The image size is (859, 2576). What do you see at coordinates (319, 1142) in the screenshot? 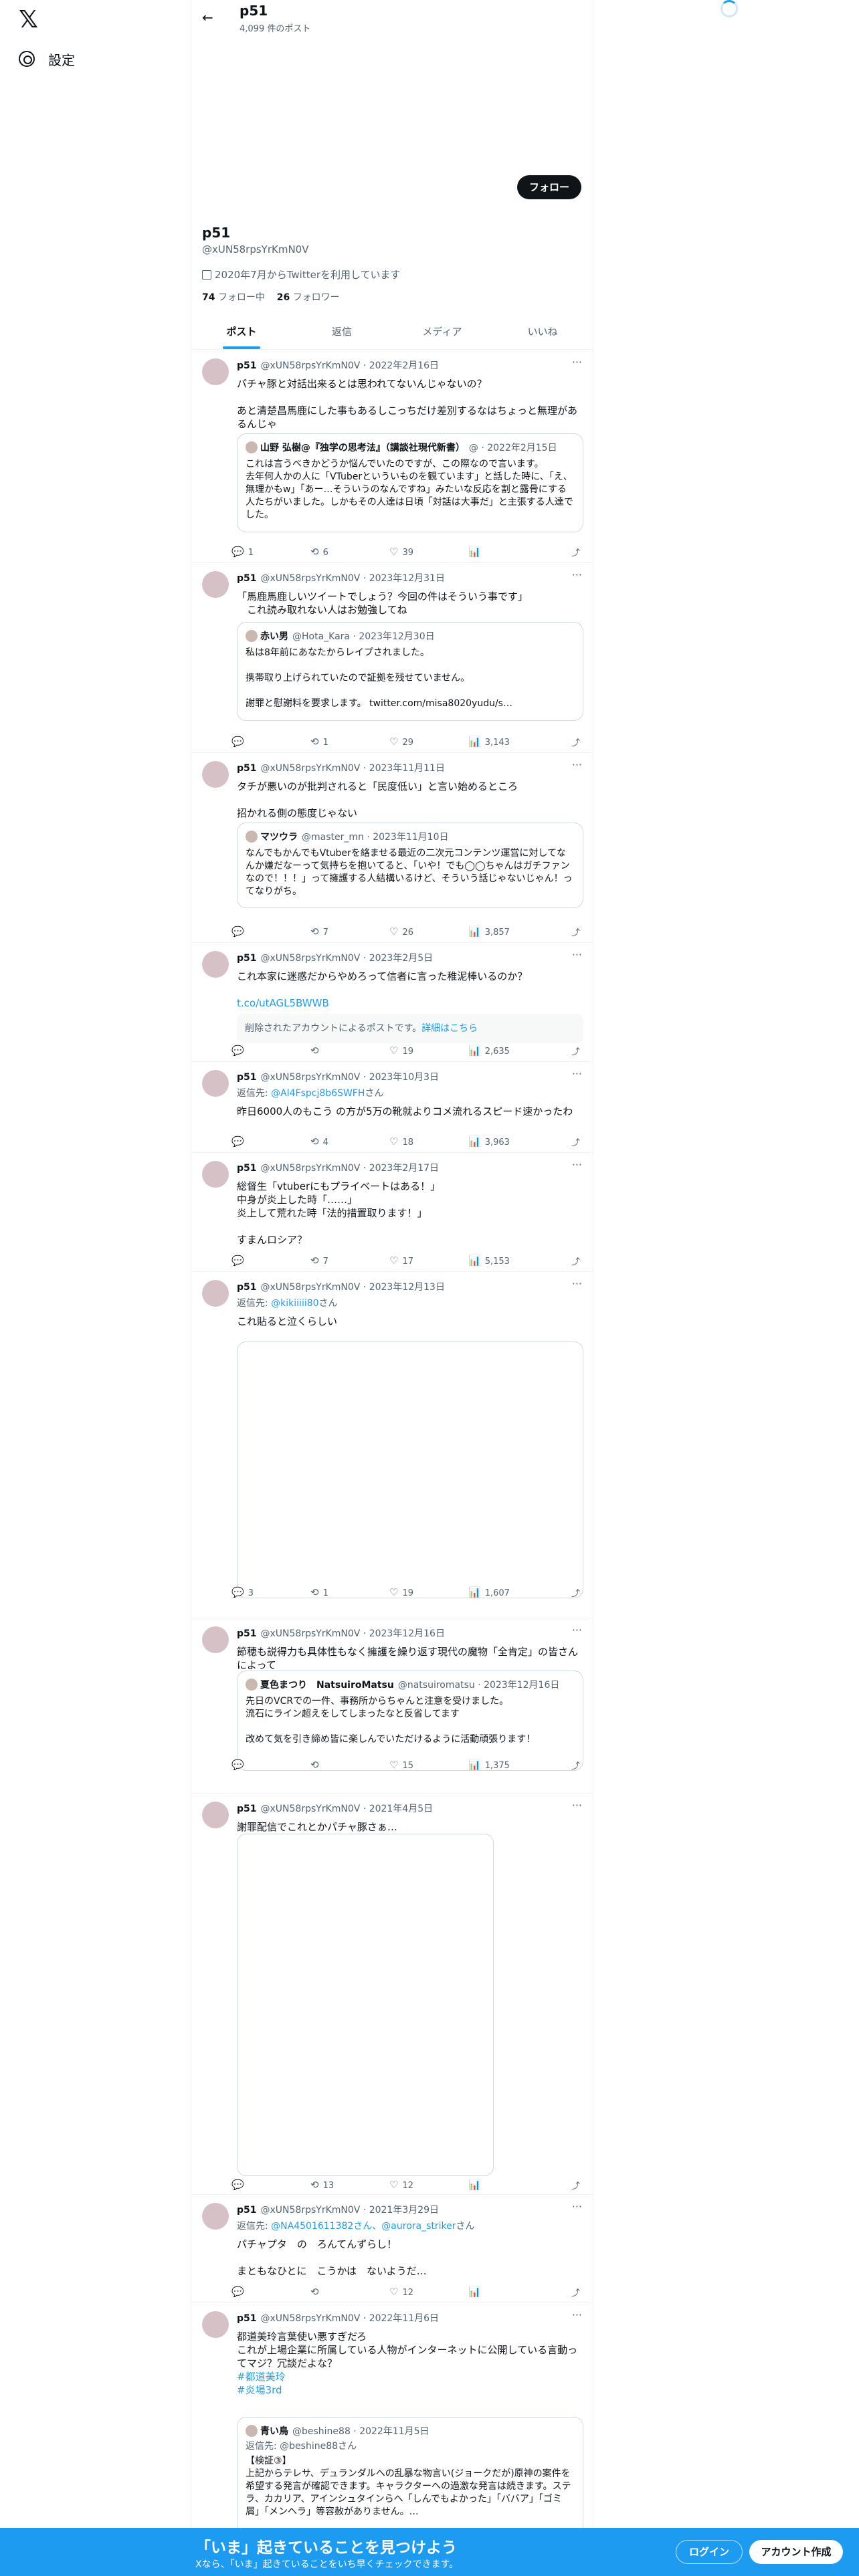
I see `rt-button: ⟲ 4` at bounding box center [319, 1142].